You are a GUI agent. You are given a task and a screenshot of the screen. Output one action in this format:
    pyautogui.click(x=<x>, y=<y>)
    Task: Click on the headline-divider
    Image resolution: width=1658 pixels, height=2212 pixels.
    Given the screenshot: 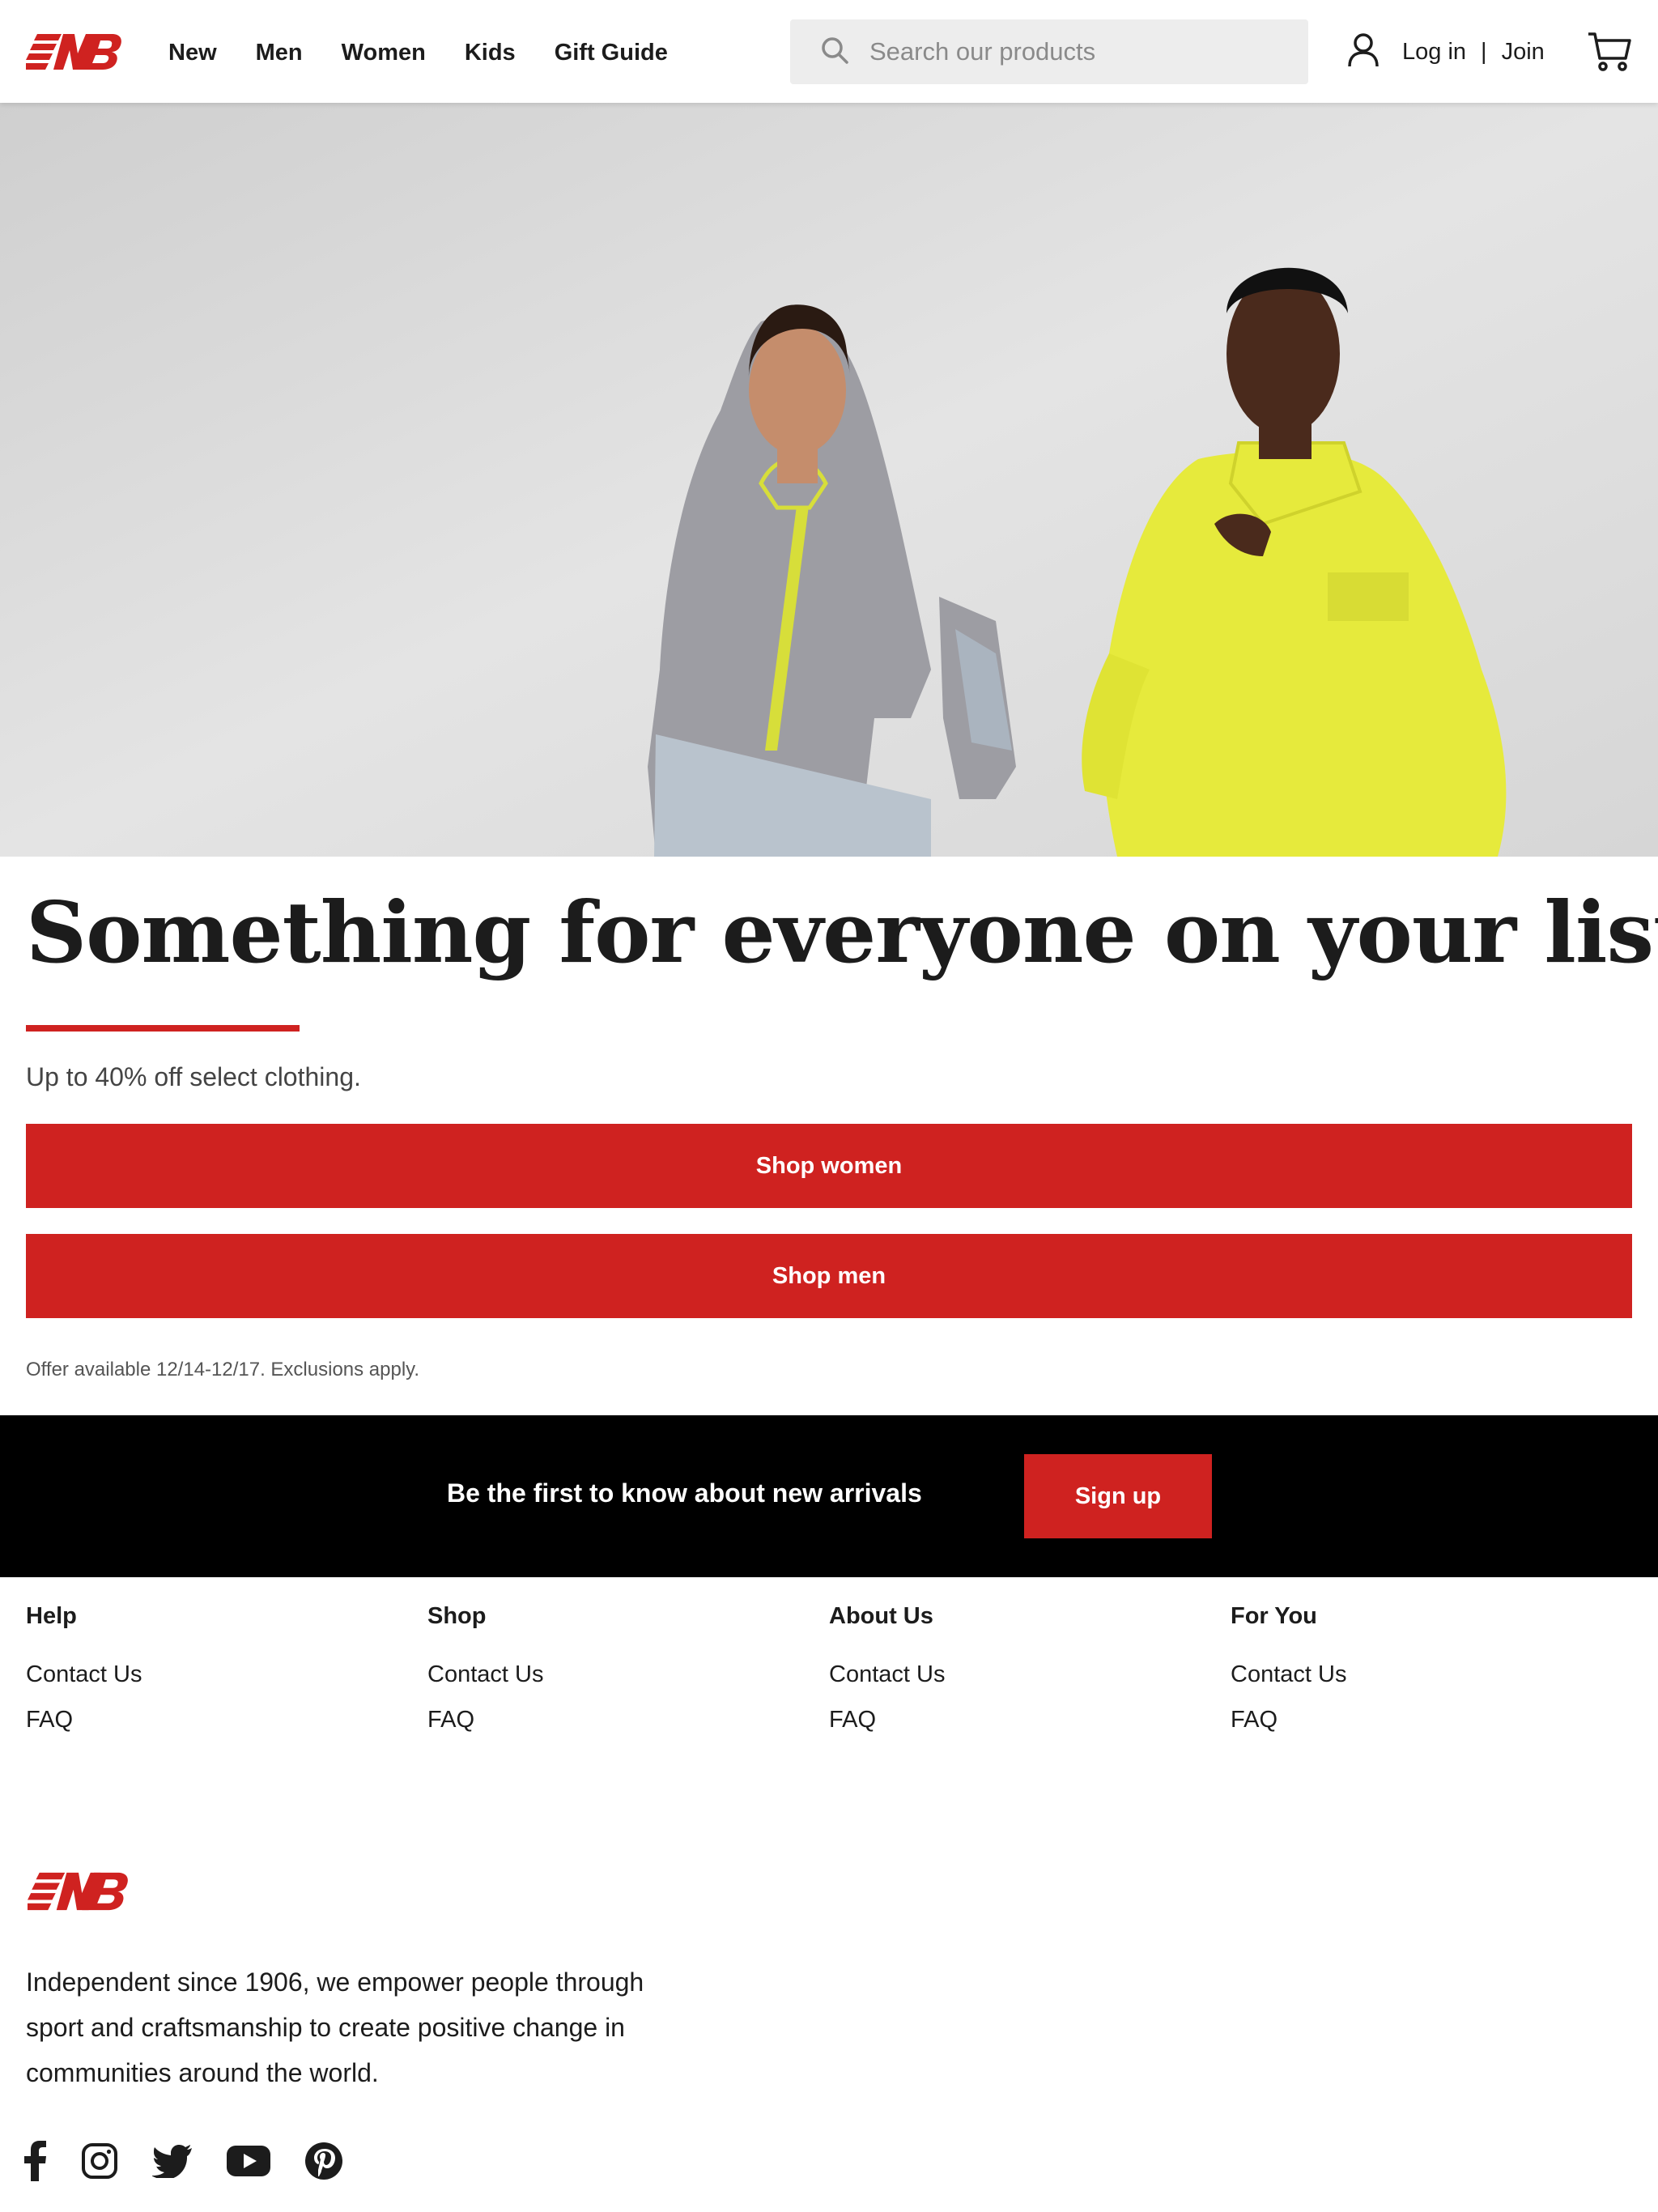 What is the action you would take?
    pyautogui.click(x=163, y=1028)
    